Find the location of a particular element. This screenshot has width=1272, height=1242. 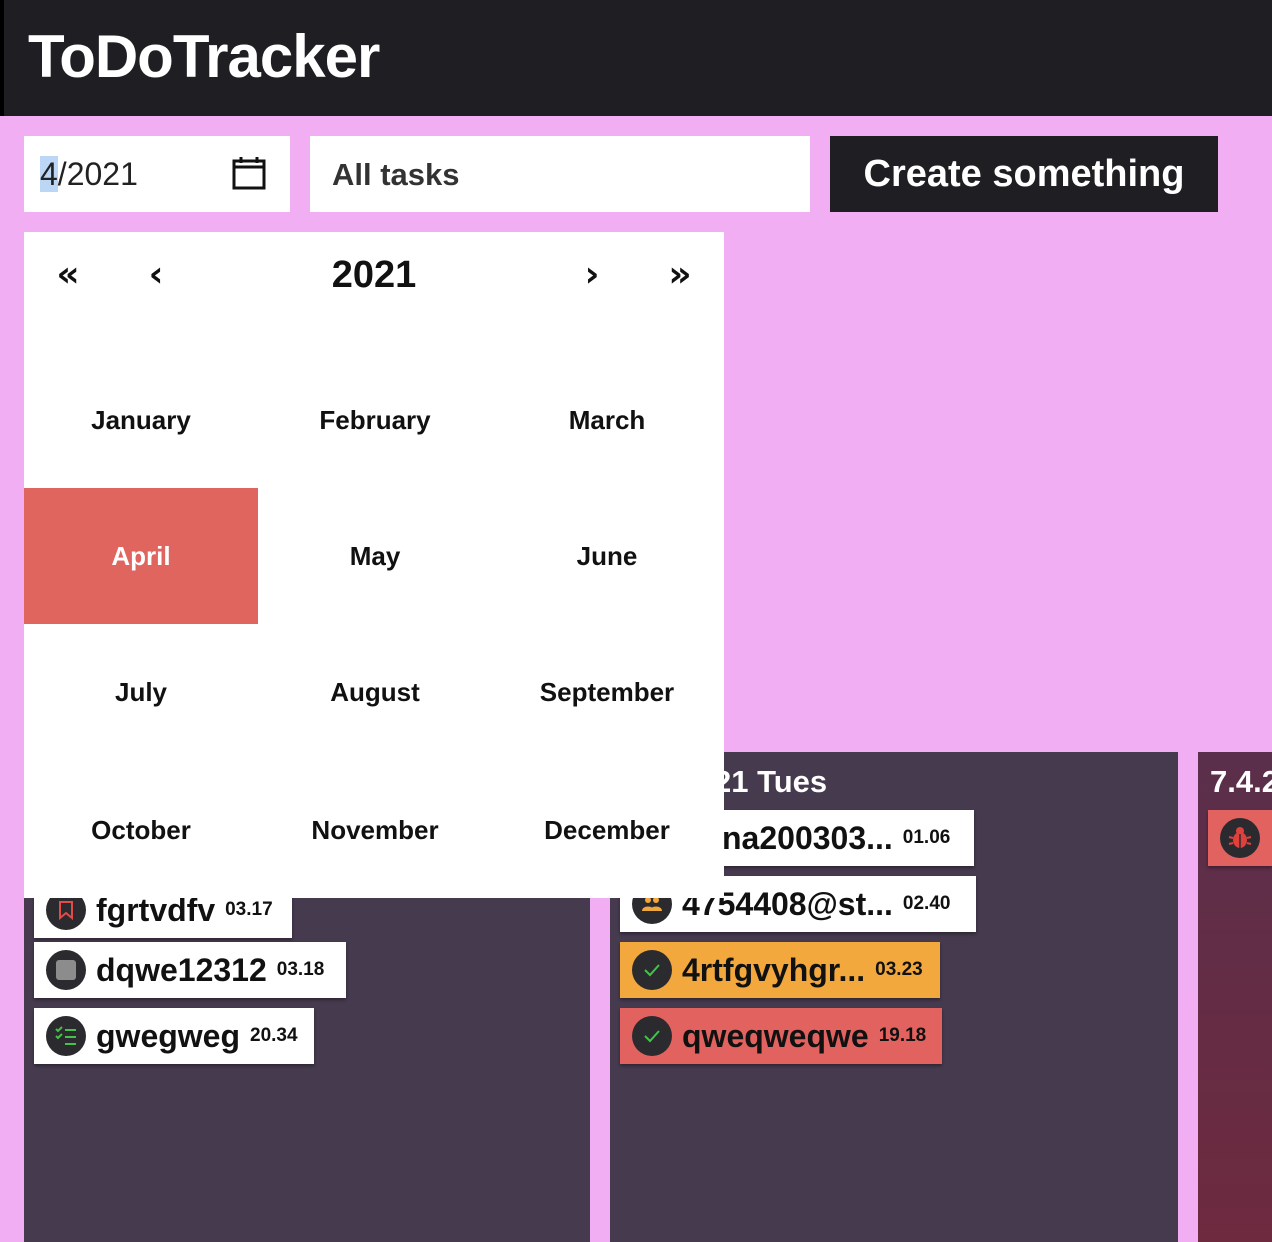

day-column: 7.4.2 is located at coordinates (1235, 997).